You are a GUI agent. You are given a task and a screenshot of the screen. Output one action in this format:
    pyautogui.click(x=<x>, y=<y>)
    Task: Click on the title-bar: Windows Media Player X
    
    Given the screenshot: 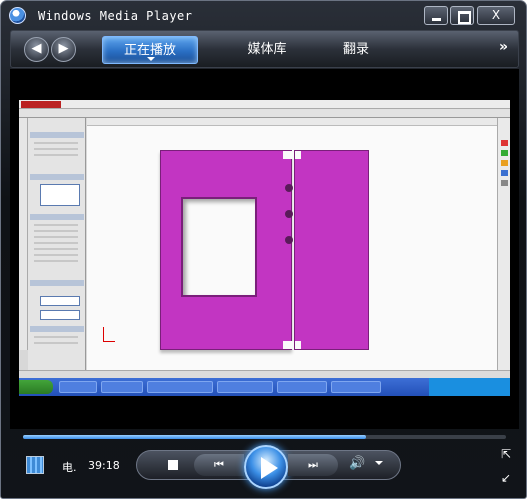 What is the action you would take?
    pyautogui.click(x=263, y=15)
    